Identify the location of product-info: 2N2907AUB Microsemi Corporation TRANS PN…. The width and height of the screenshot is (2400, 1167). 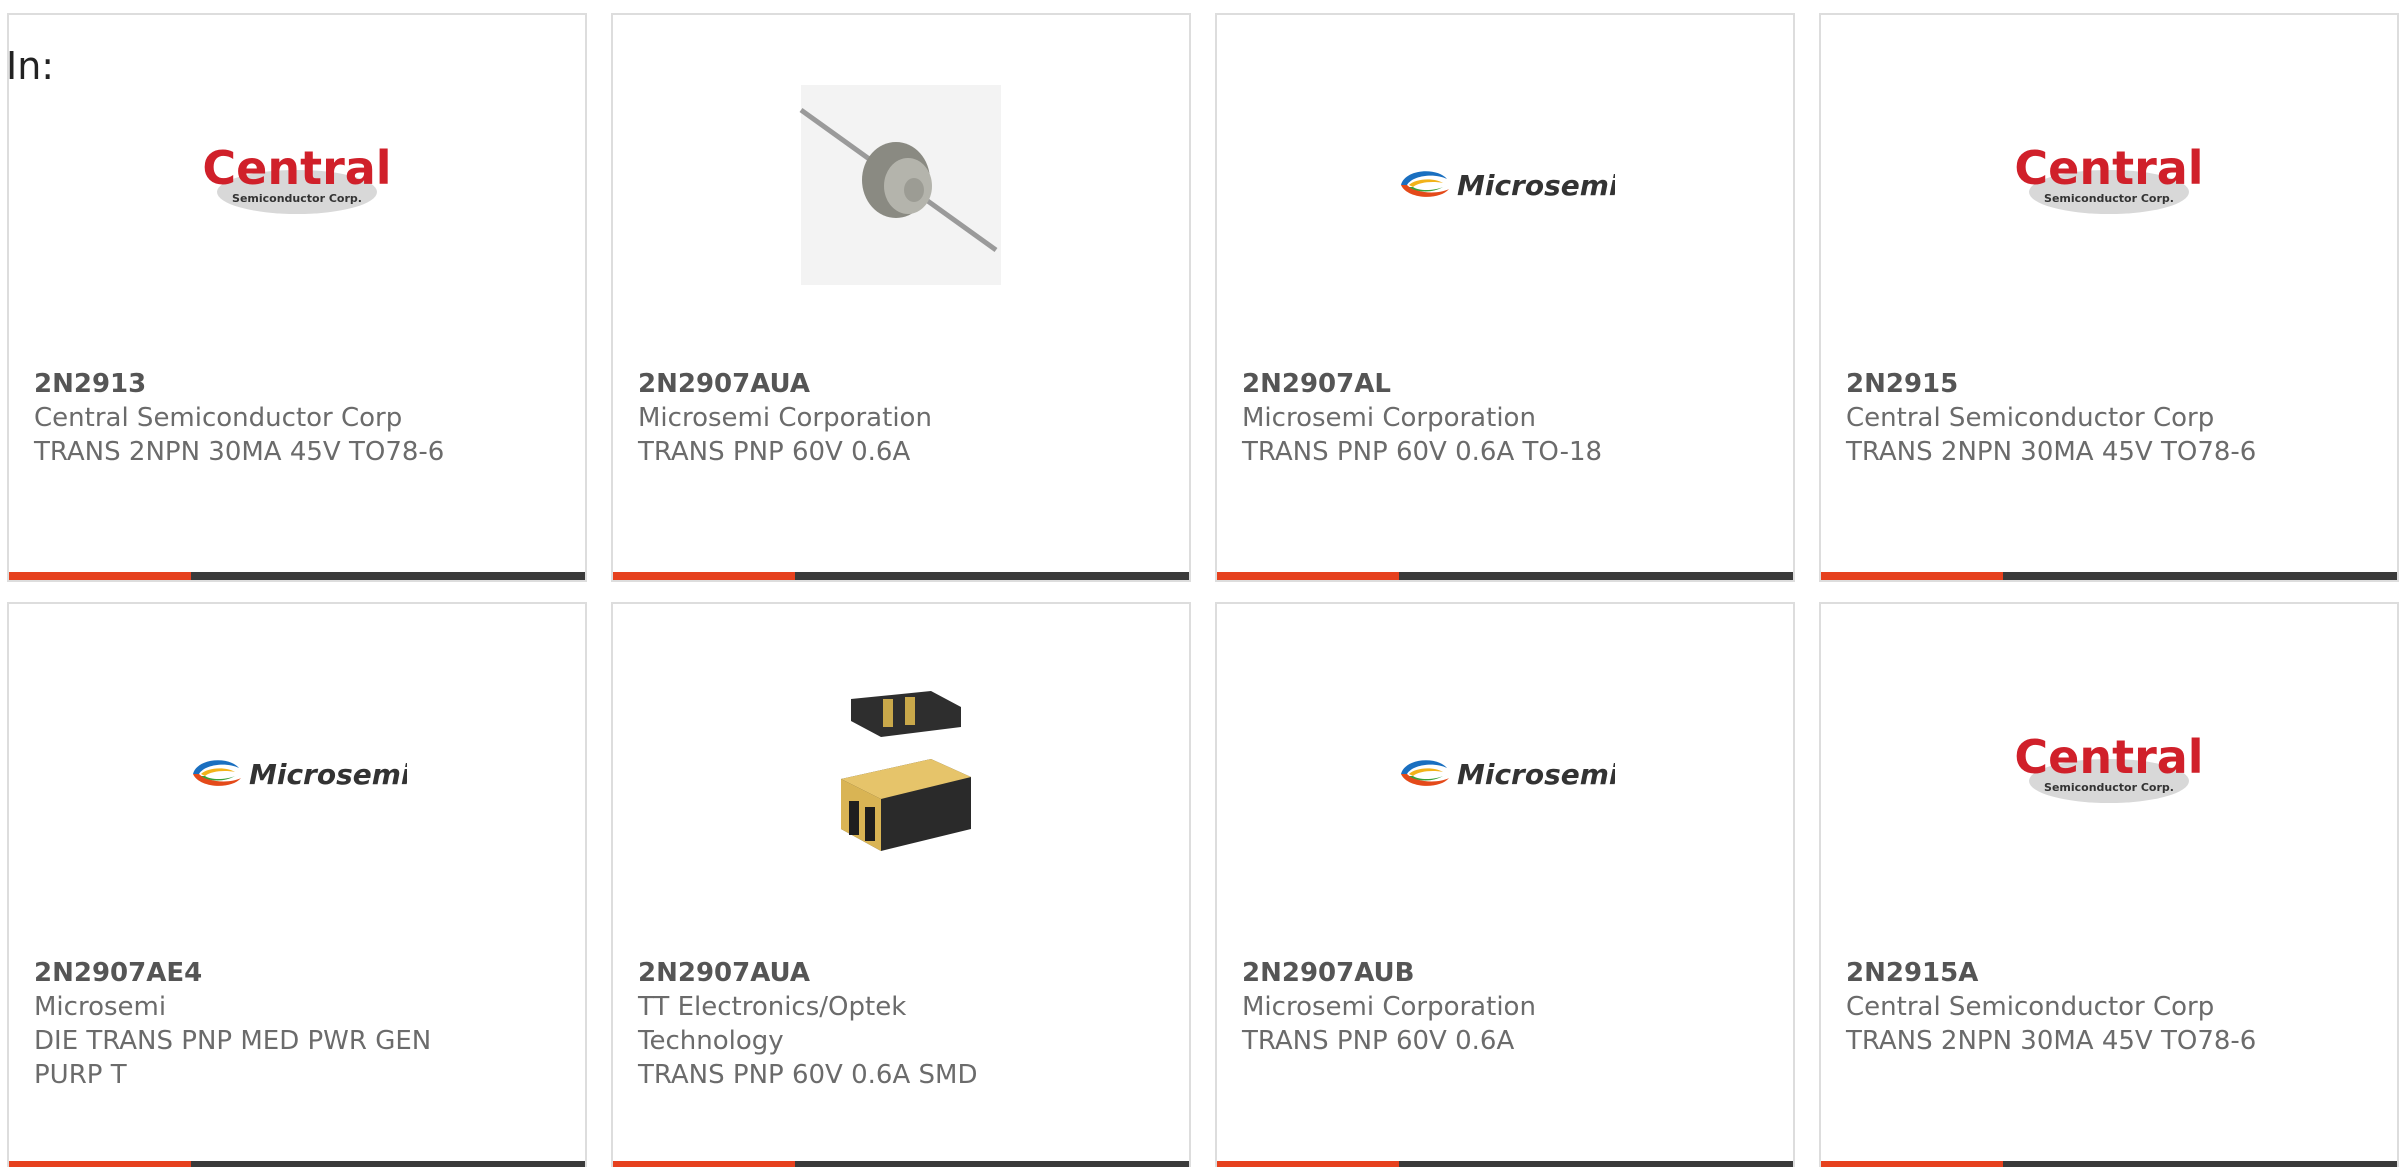
(1452, 1007).